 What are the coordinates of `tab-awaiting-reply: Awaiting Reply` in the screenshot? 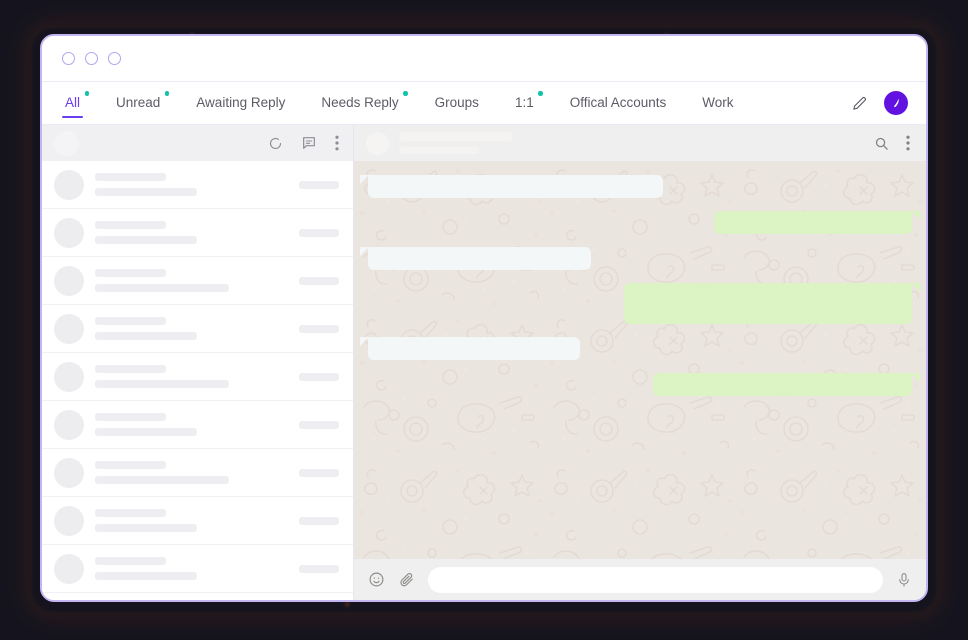 It's located at (240, 103).